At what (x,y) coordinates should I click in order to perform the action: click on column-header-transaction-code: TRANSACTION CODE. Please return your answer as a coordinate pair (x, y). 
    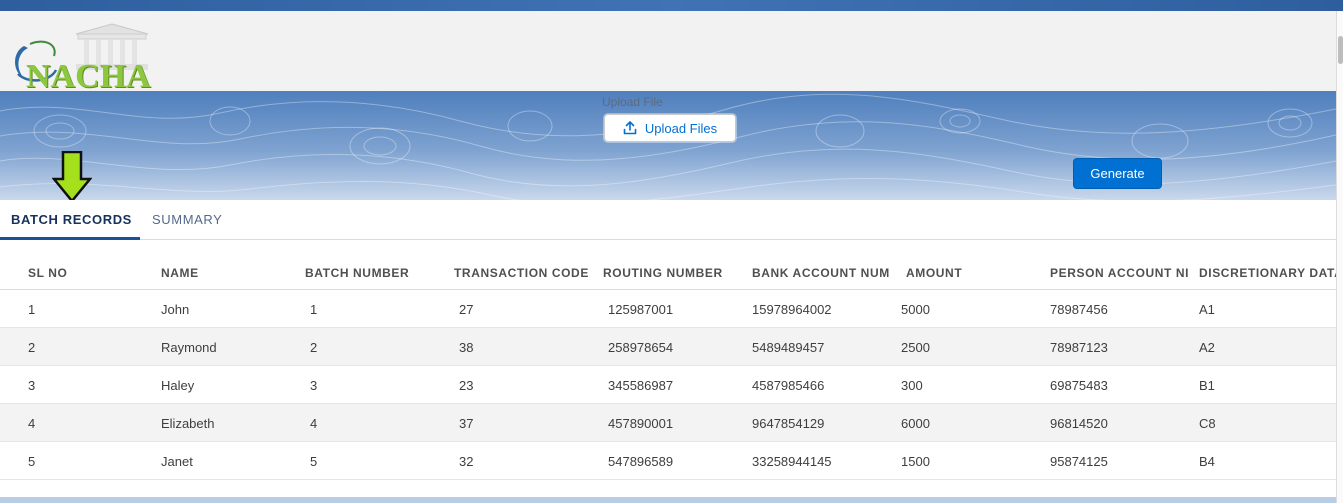
    Looking at the image, I should click on (524, 273).